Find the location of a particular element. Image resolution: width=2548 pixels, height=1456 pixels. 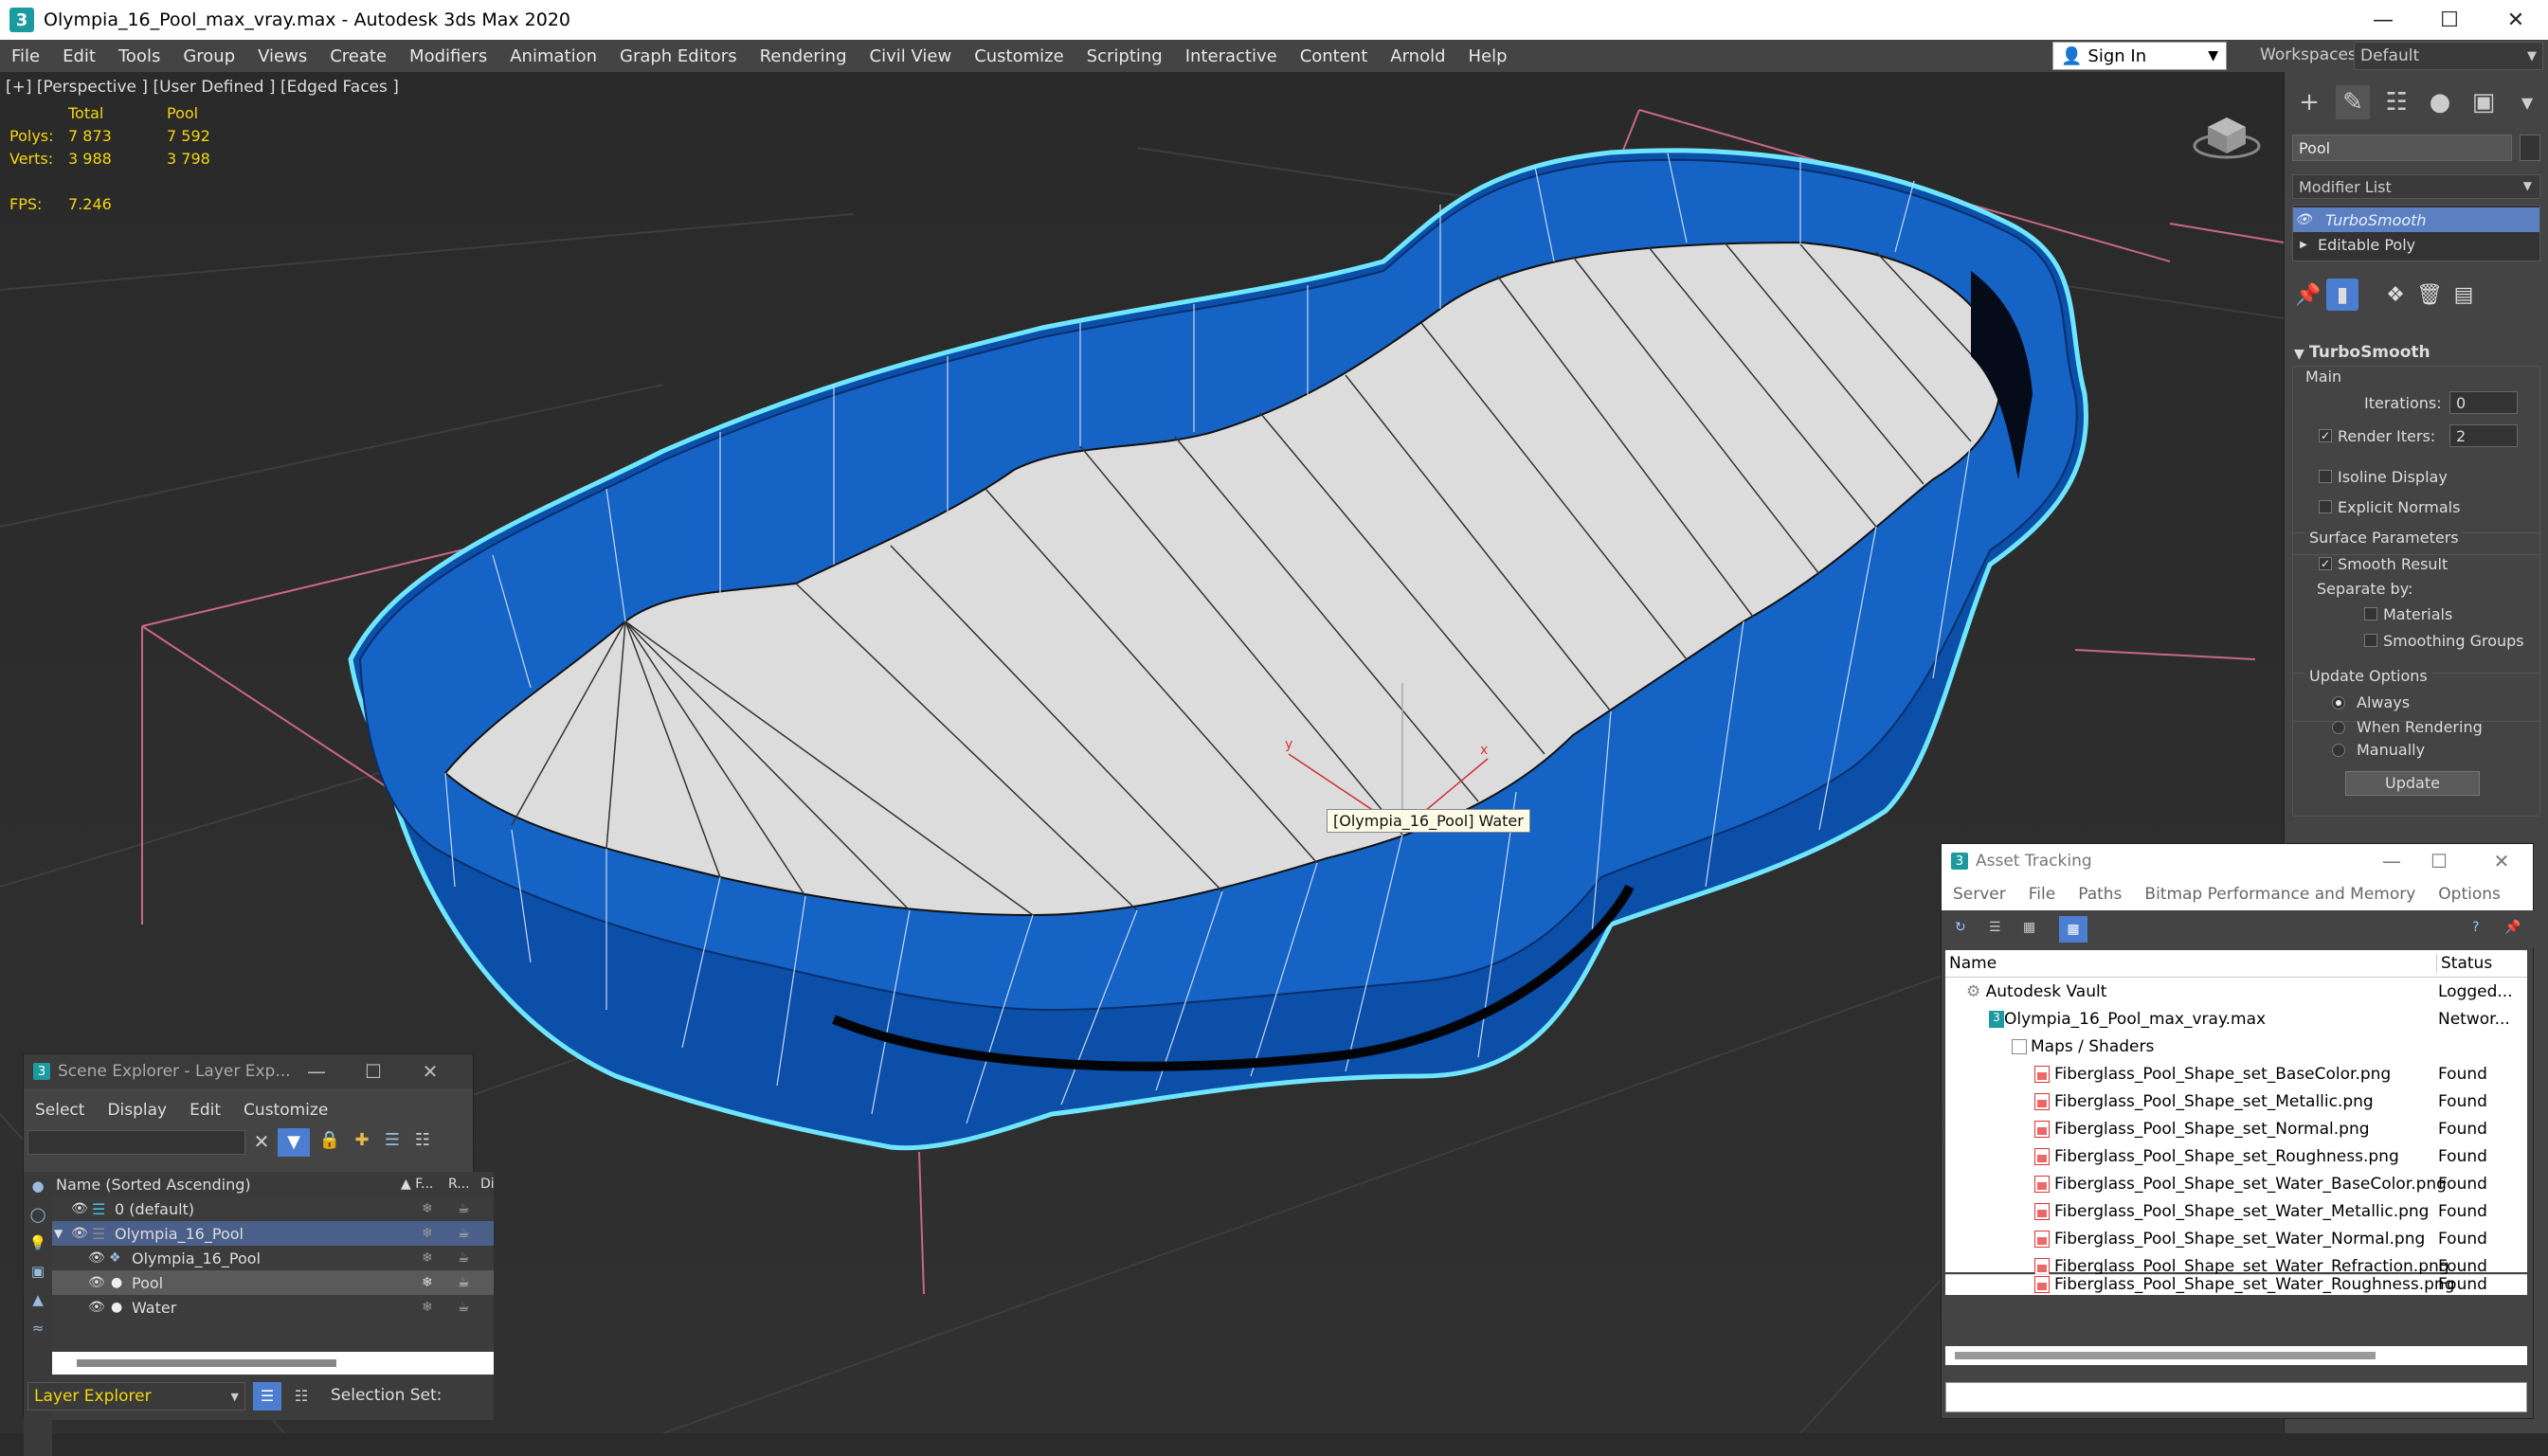

menu-rendering: Rendering is located at coordinates (804, 56).